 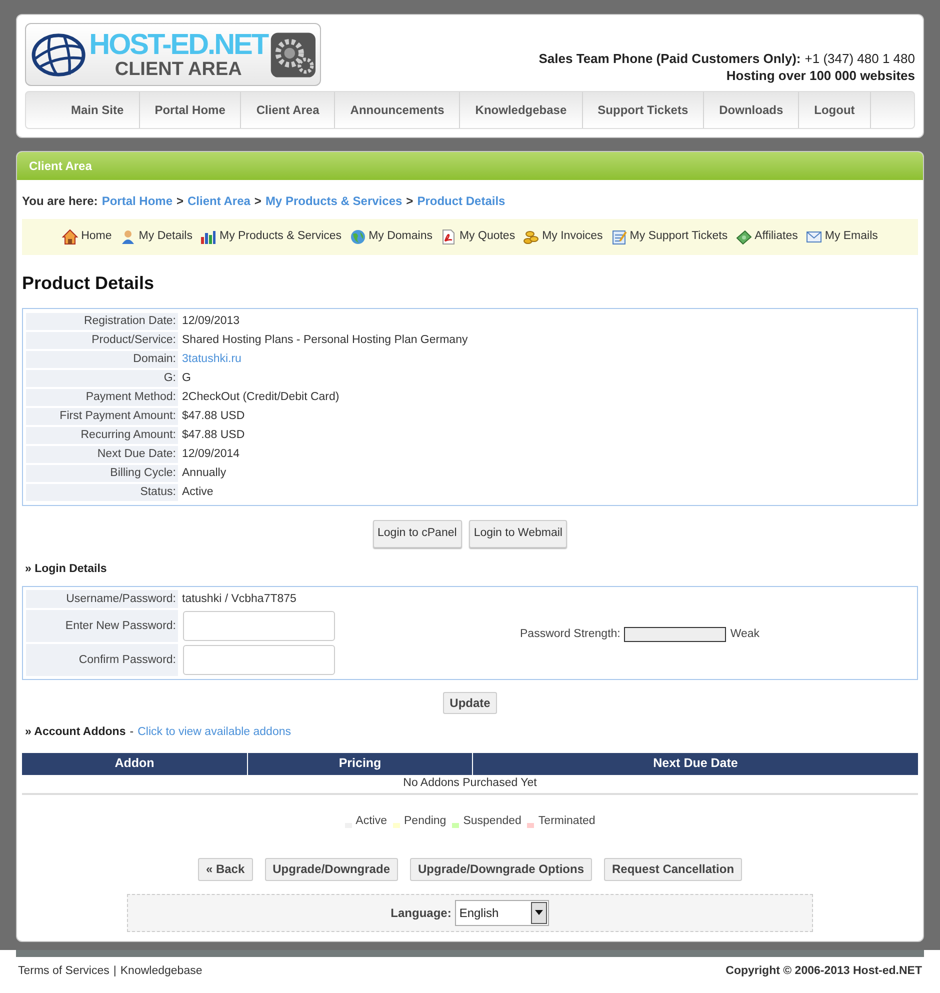 What do you see at coordinates (331, 869) in the screenshot?
I see `action-button: Upgrade/Downgrade` at bounding box center [331, 869].